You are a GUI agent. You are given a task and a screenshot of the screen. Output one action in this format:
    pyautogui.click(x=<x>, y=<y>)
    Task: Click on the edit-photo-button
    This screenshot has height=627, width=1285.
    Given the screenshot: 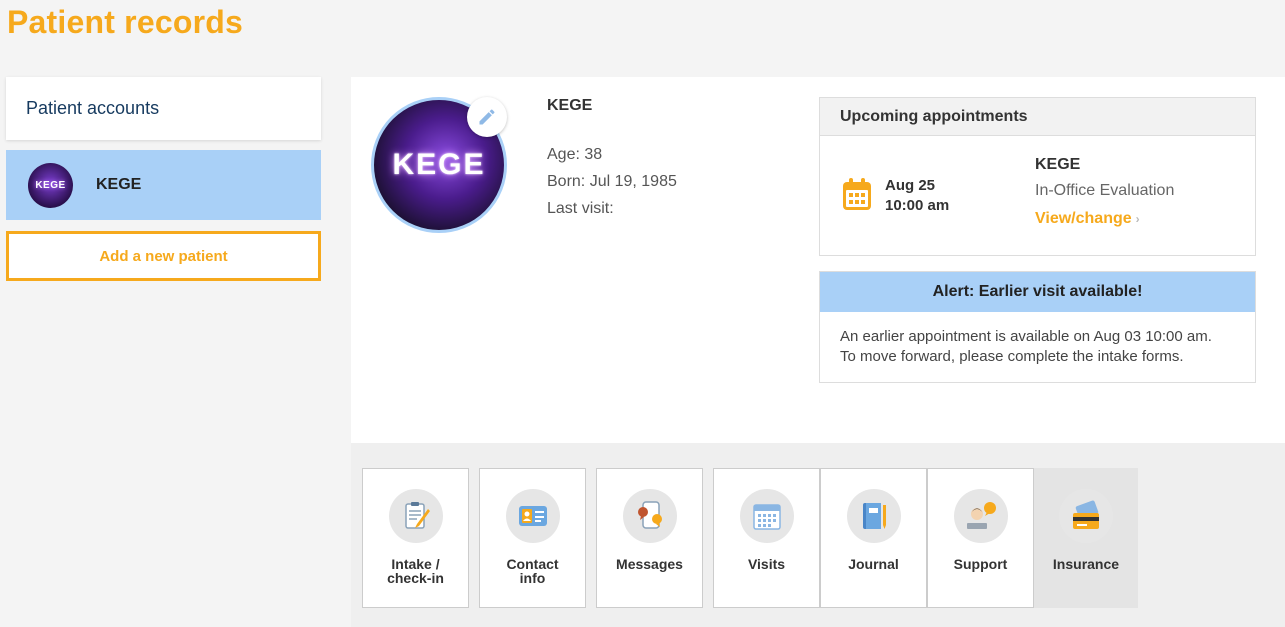 What is the action you would take?
    pyautogui.click(x=487, y=117)
    